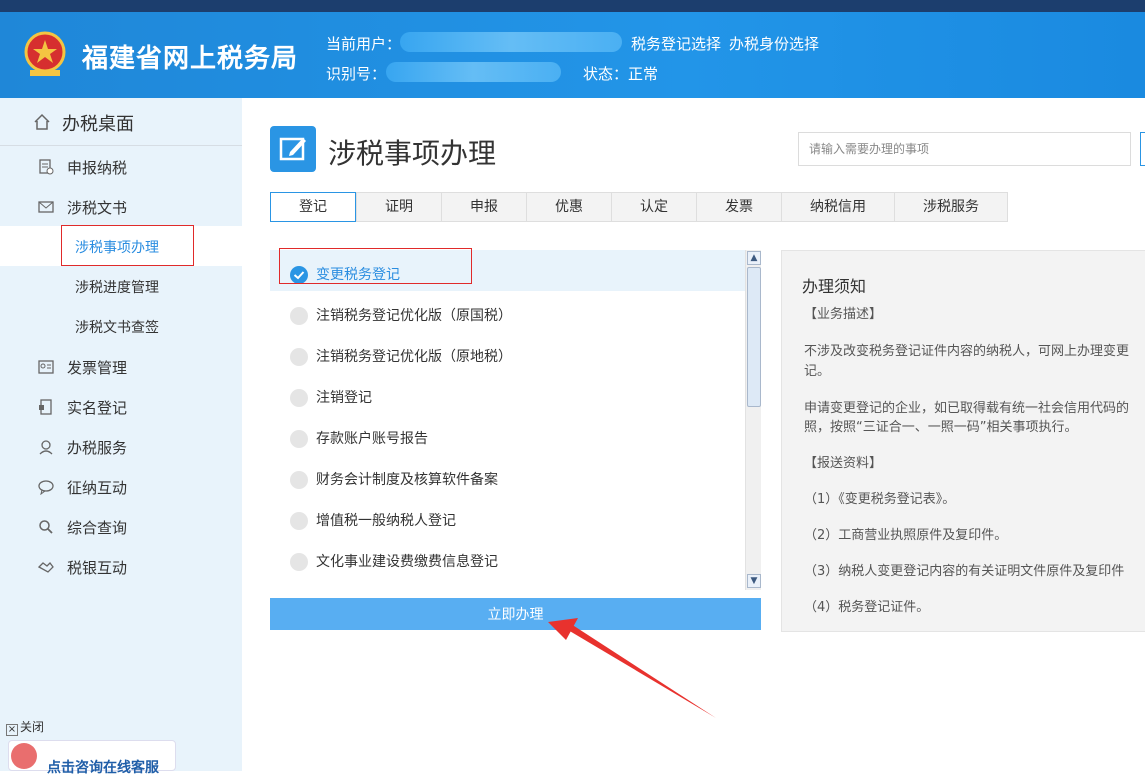 The width and height of the screenshot is (1145, 777). Describe the element at coordinates (964, 571) in the screenshot. I see `material-item: （3）纳税人变更登记内容的有关证明文件原件及复印件` at that location.